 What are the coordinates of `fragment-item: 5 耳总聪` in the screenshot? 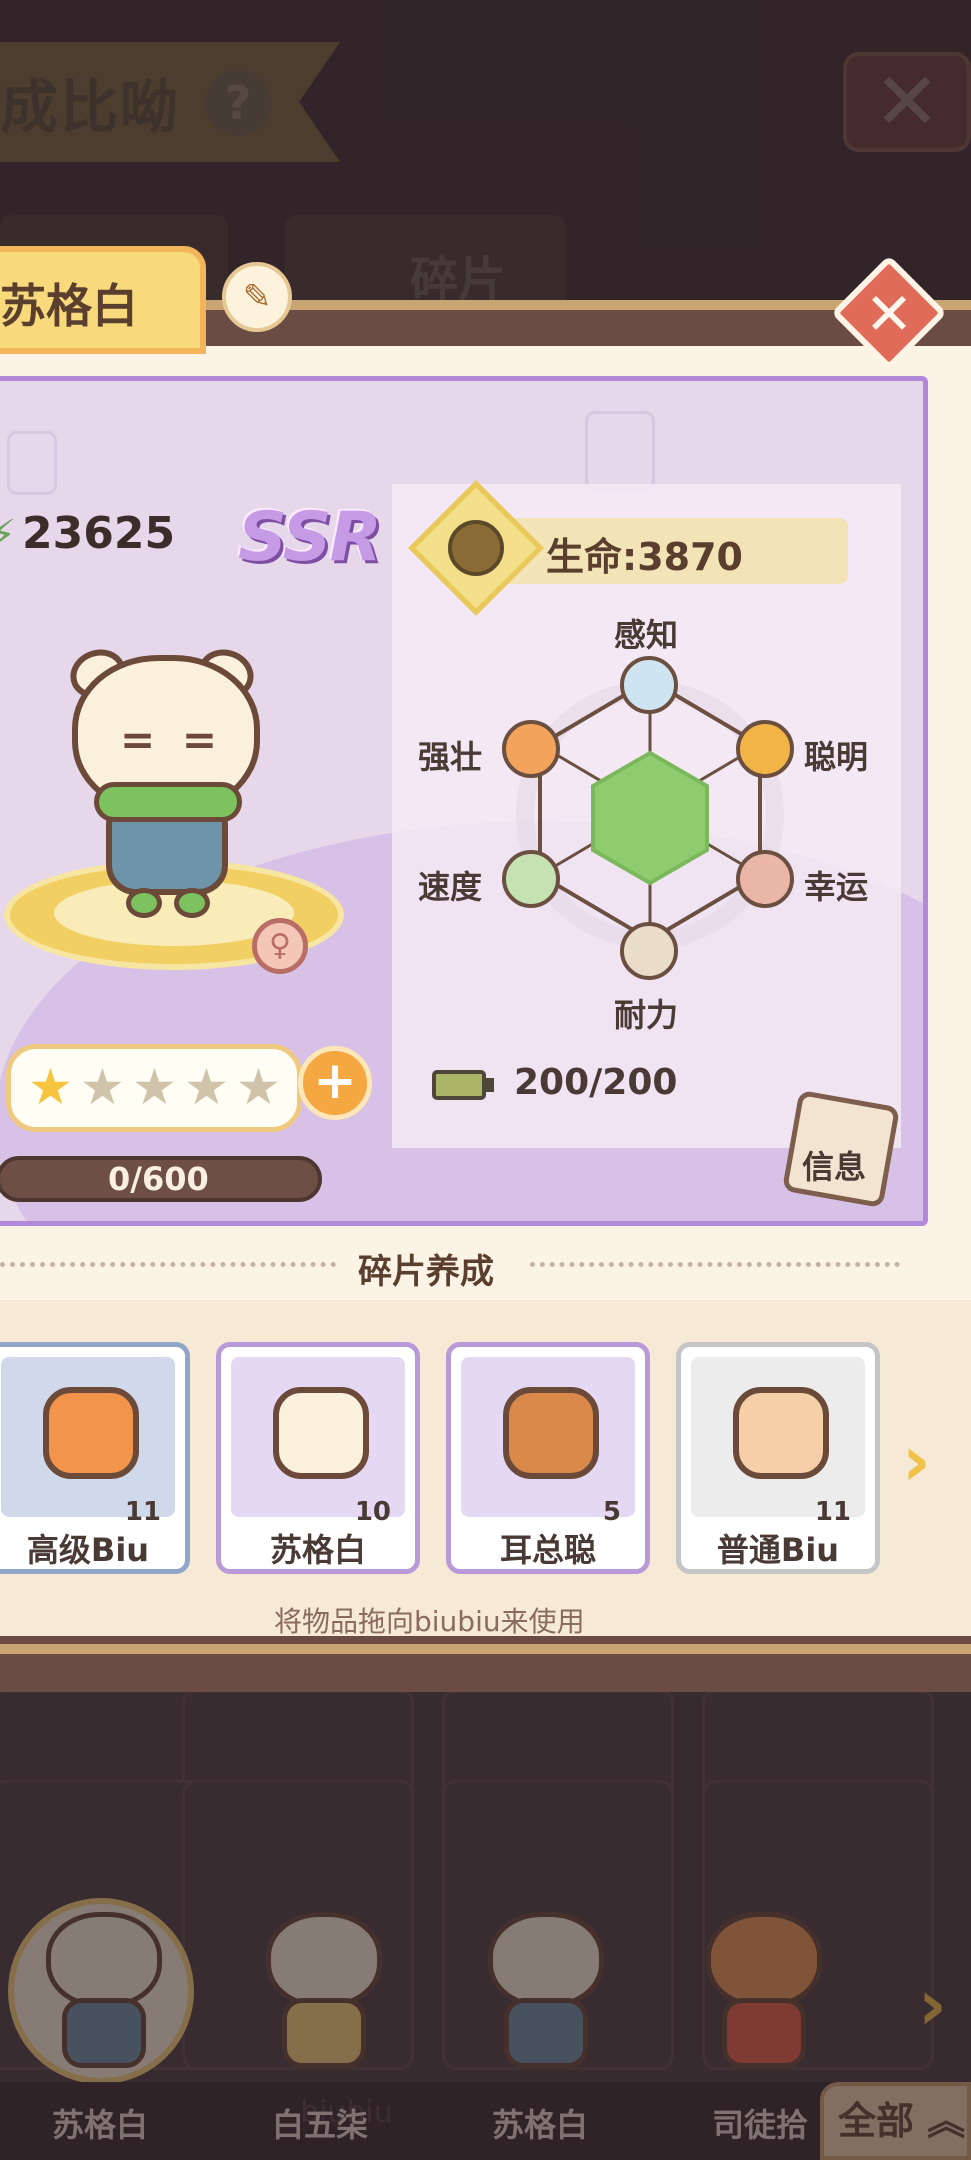 It's located at (548, 1458).